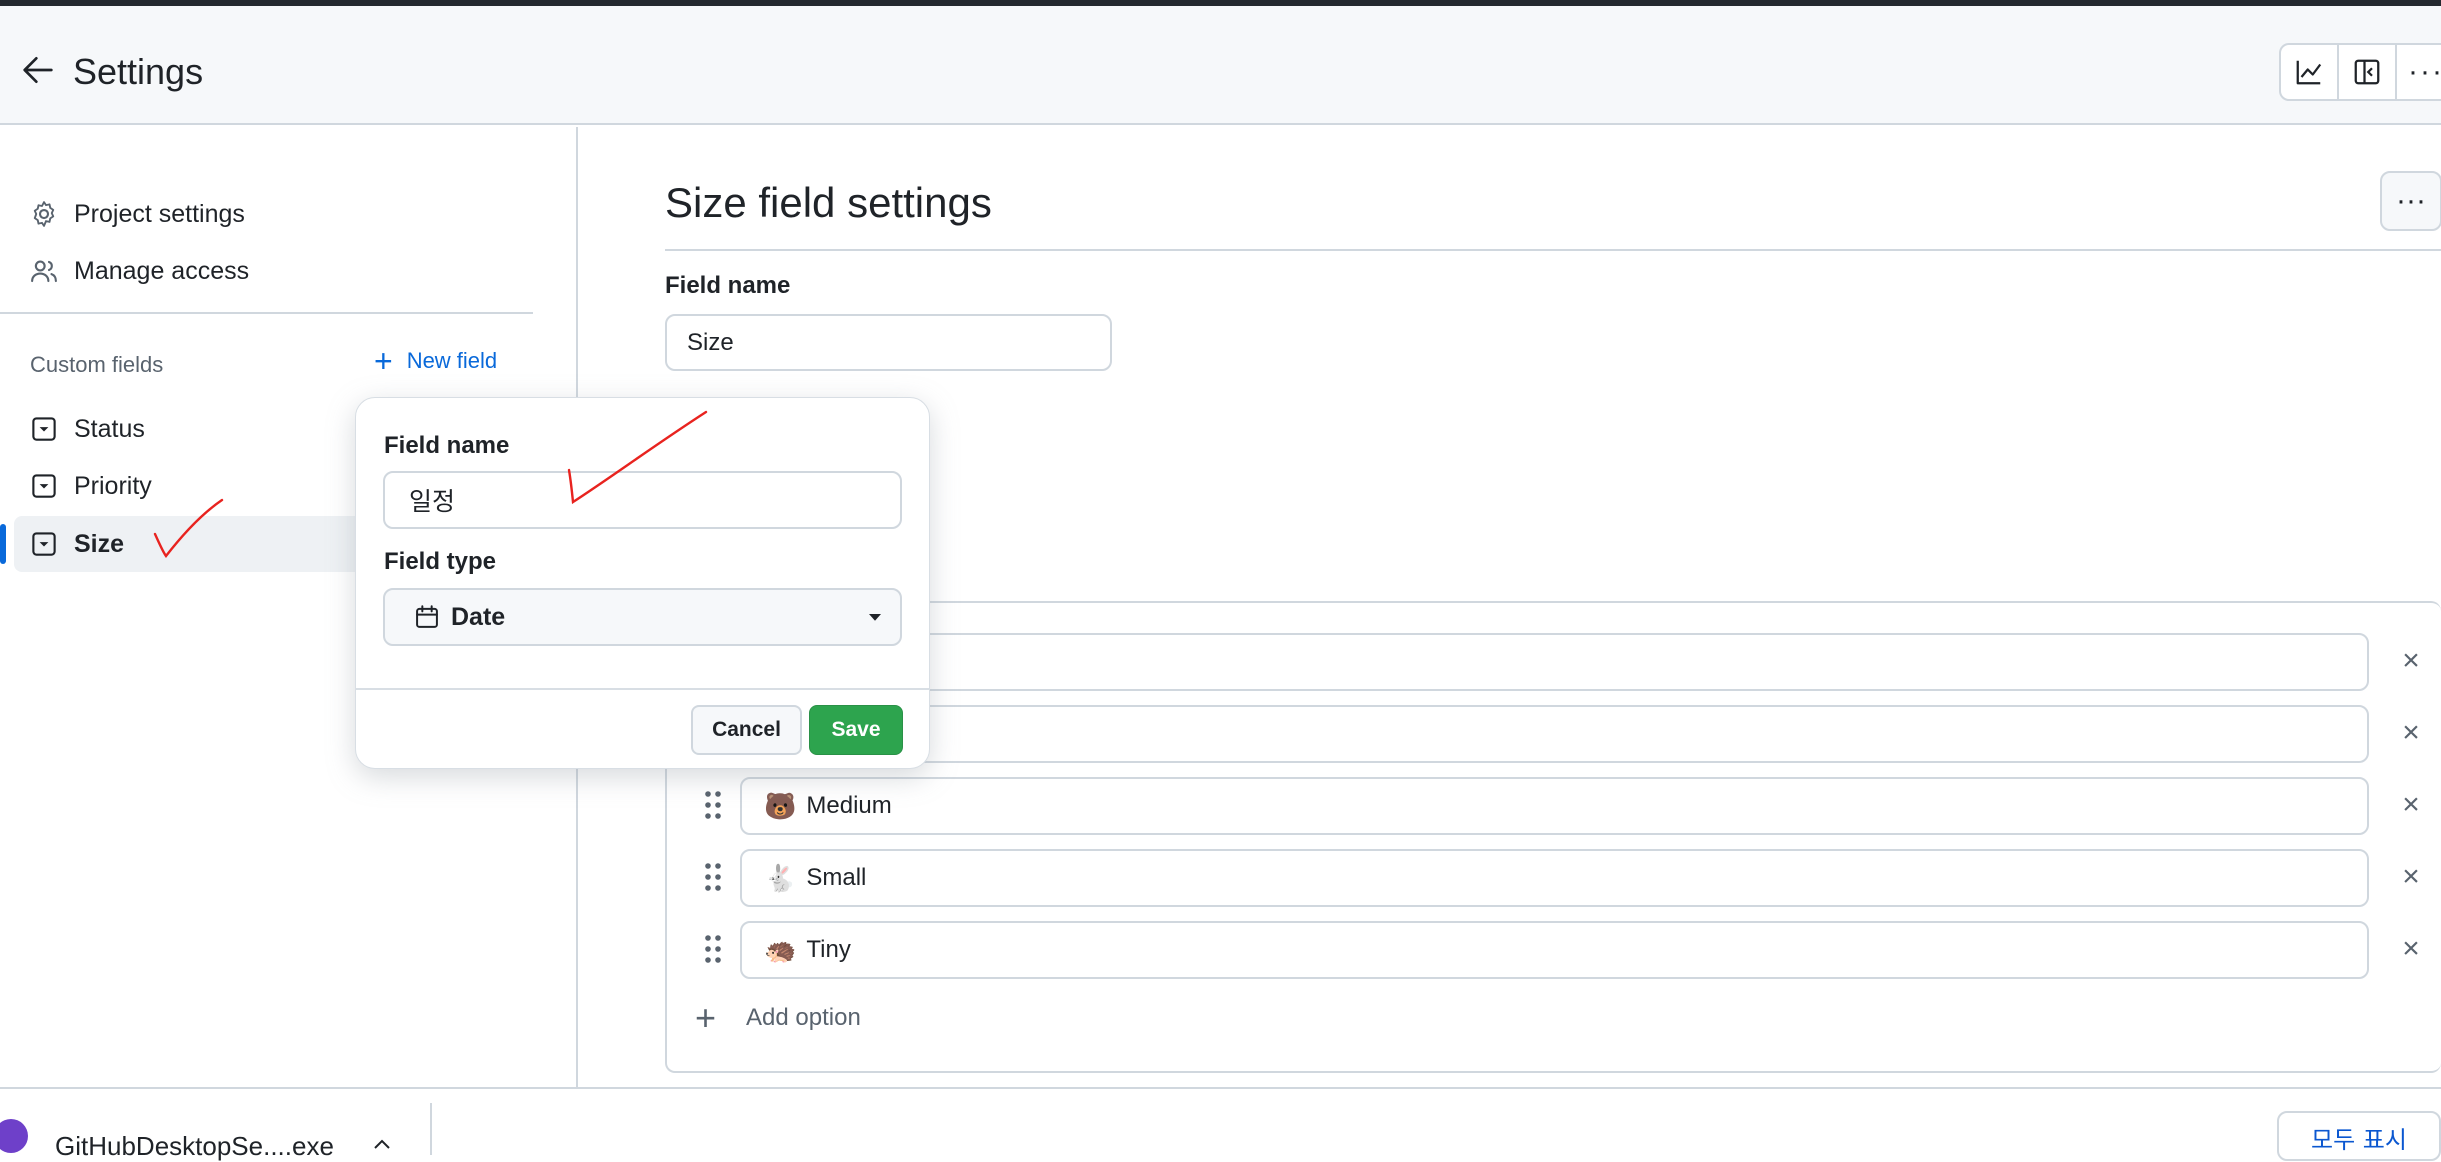 Image resolution: width=2441 pixels, height=1162 pixels. I want to click on option-input: 🦔 Tiny, so click(1554, 950).